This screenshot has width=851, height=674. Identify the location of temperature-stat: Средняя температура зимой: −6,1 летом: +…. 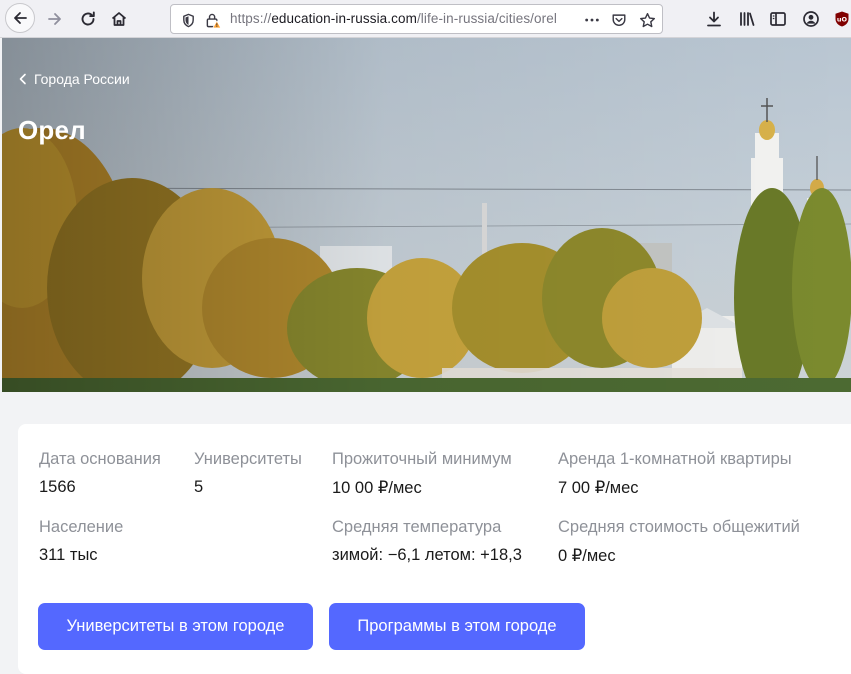
(427, 541).